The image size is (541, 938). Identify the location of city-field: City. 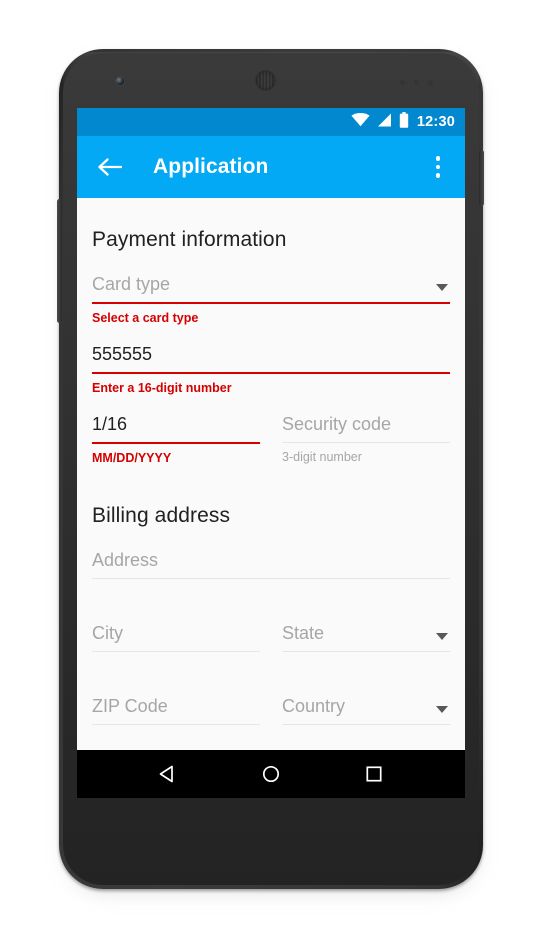
(176, 628).